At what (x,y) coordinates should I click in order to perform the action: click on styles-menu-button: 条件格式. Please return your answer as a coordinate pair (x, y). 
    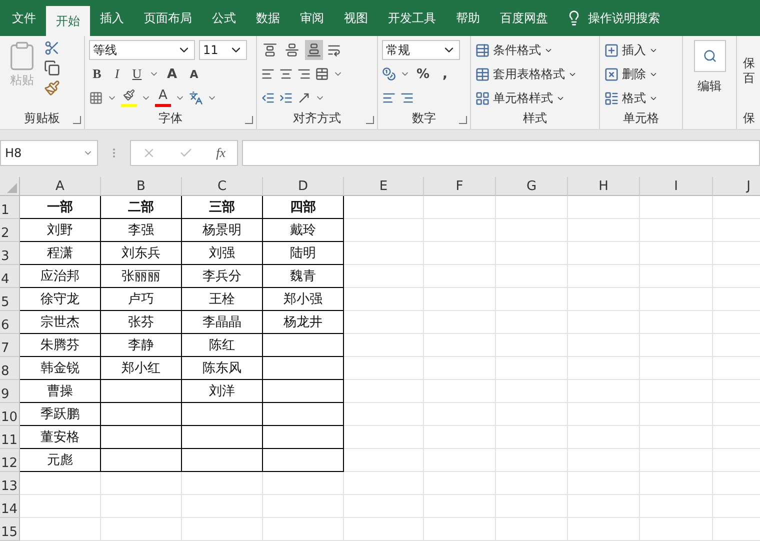
    Looking at the image, I should click on (526, 50).